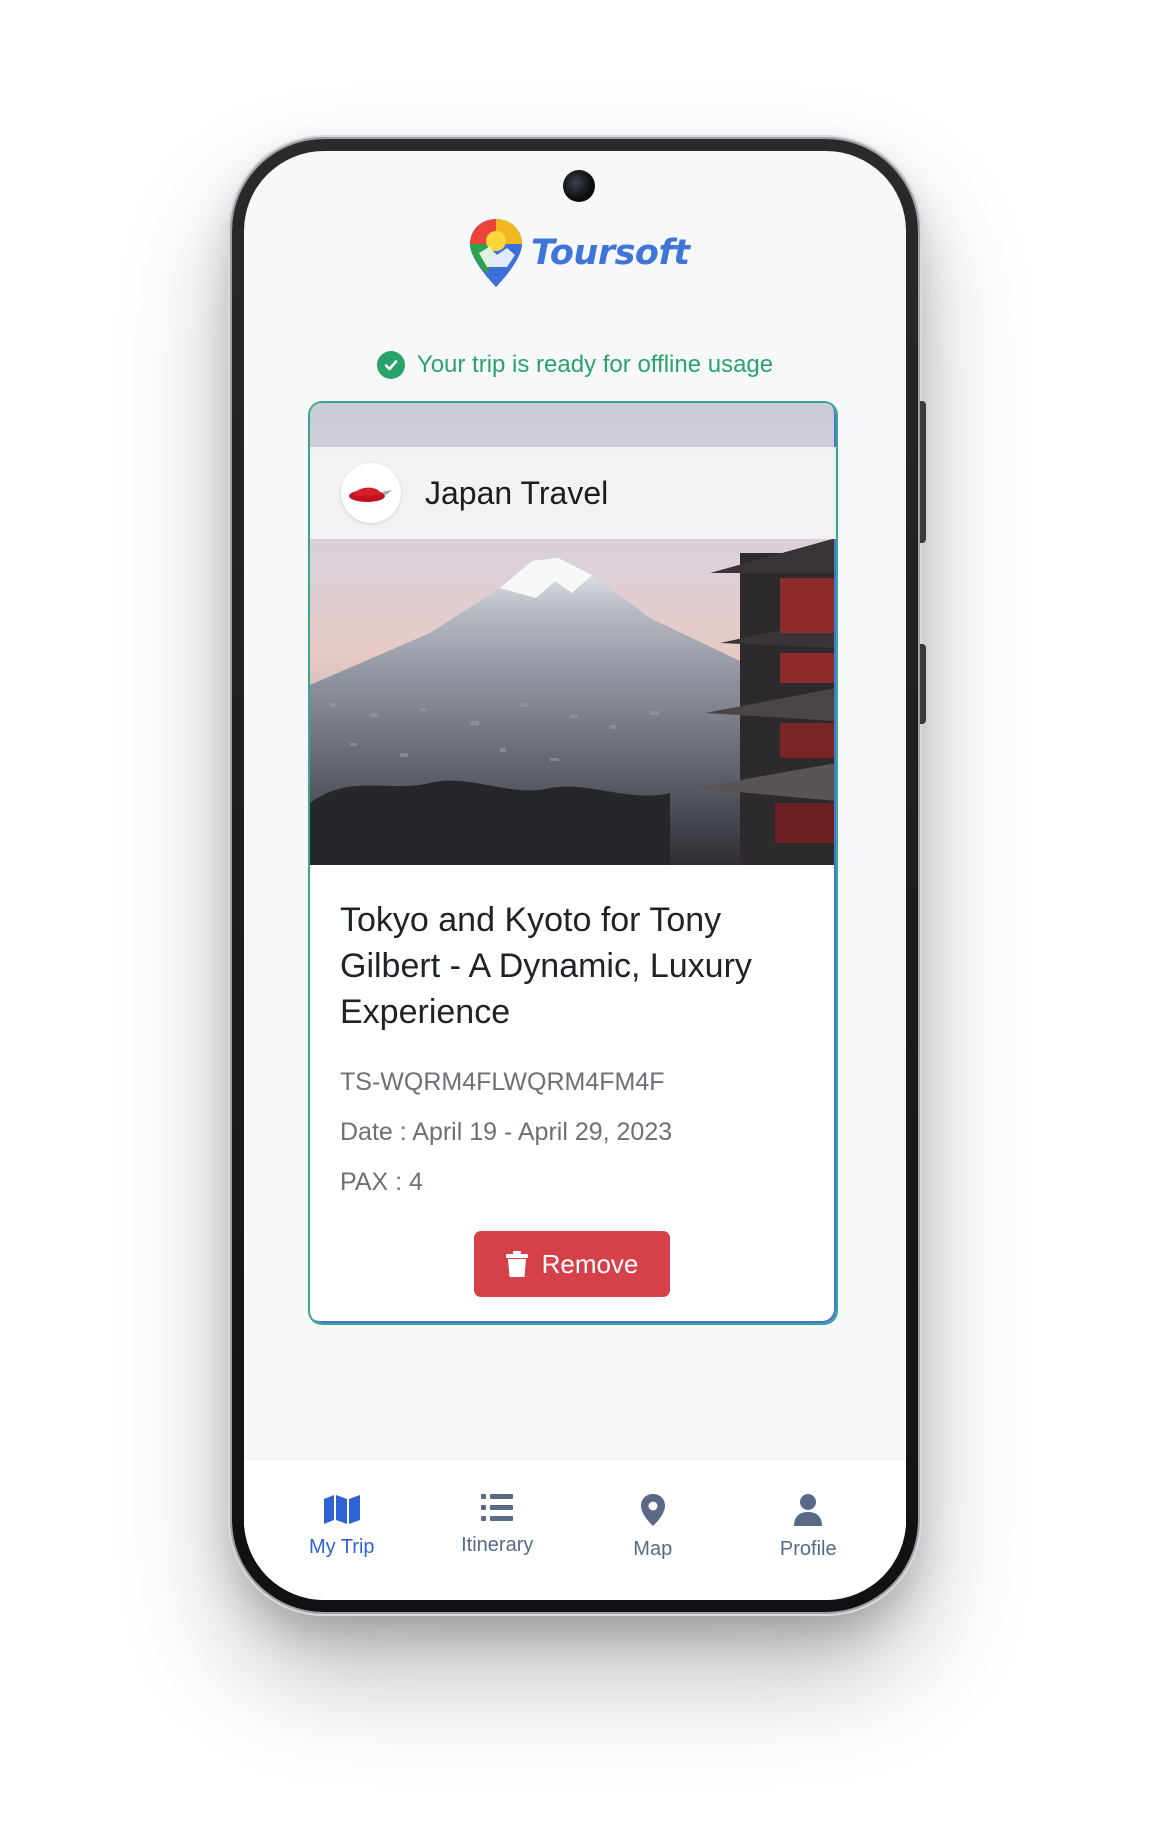  What do you see at coordinates (341, 1547) in the screenshot?
I see `nav-label-my-trip: My Trip` at bounding box center [341, 1547].